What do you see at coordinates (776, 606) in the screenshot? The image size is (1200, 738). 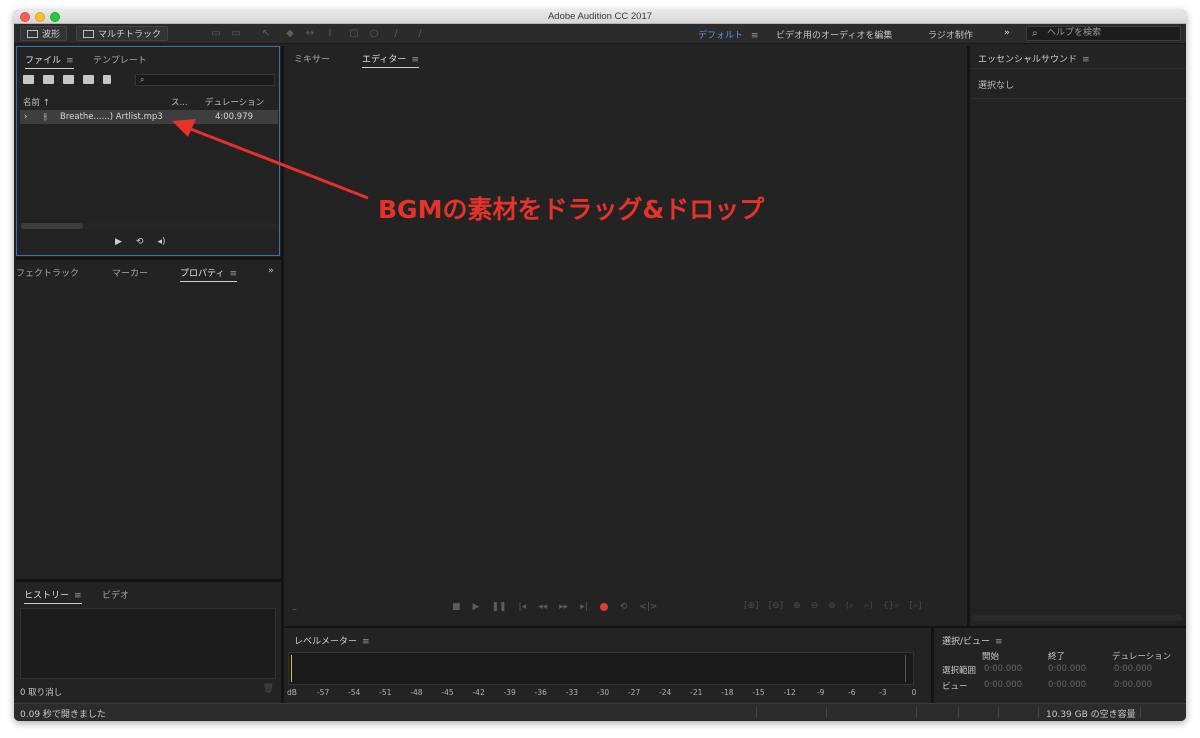 I see `zoom-out-amplitude-icon: [⊖]` at bounding box center [776, 606].